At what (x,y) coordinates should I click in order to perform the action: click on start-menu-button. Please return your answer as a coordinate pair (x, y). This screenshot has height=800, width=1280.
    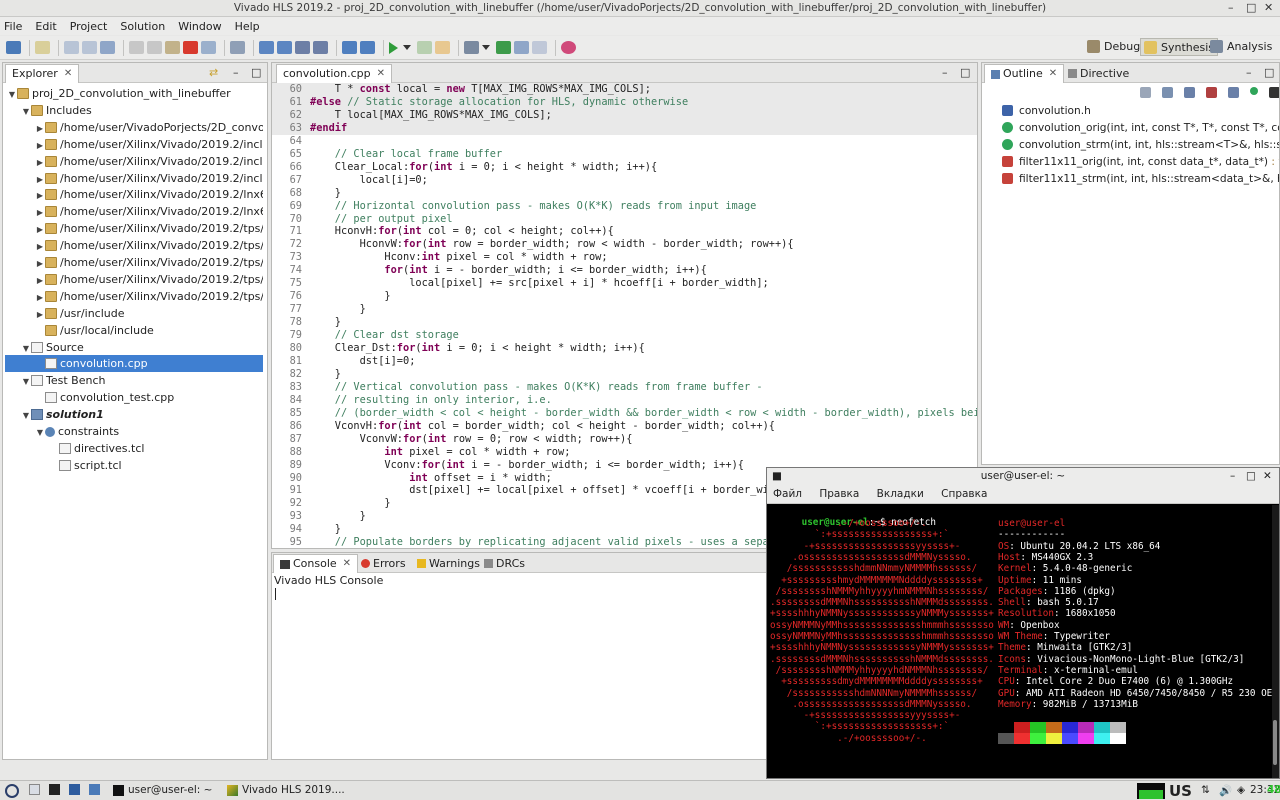
    Looking at the image, I should click on (12, 791).